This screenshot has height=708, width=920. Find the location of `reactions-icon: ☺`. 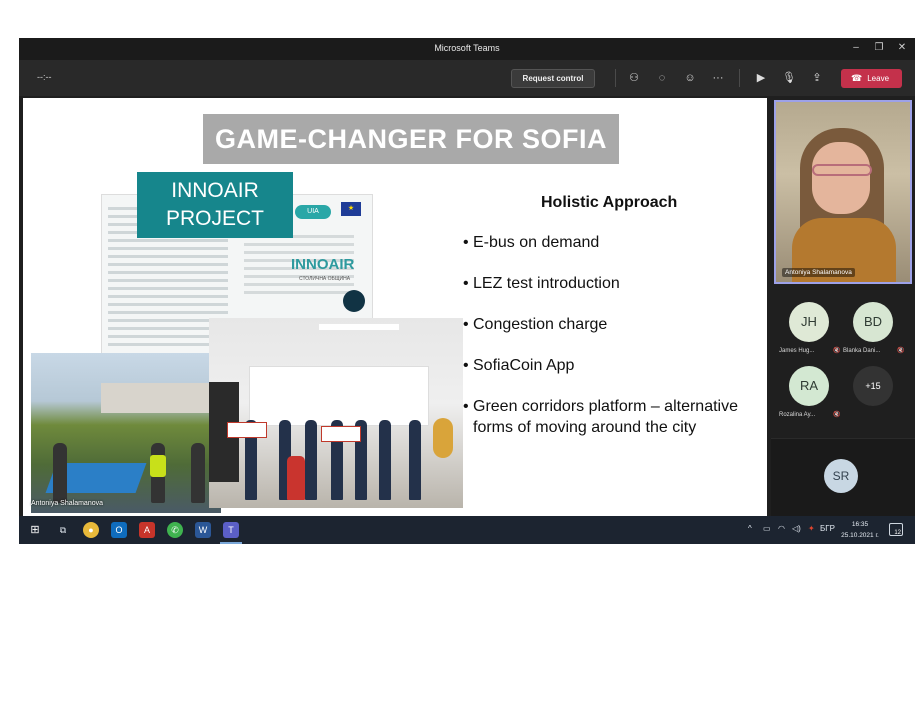

reactions-icon: ☺ is located at coordinates (690, 78).